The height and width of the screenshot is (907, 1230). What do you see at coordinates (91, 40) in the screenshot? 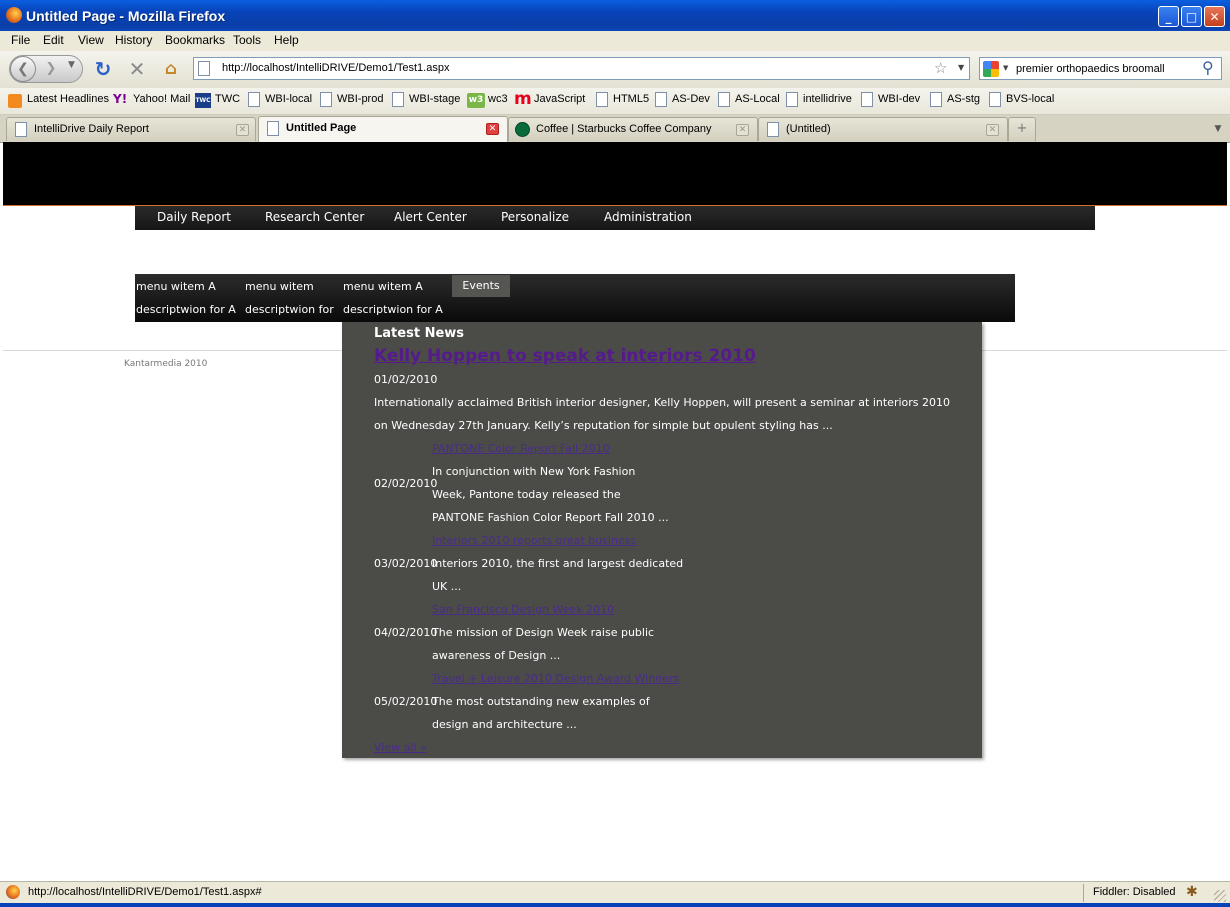
I see `menu-view: View` at bounding box center [91, 40].